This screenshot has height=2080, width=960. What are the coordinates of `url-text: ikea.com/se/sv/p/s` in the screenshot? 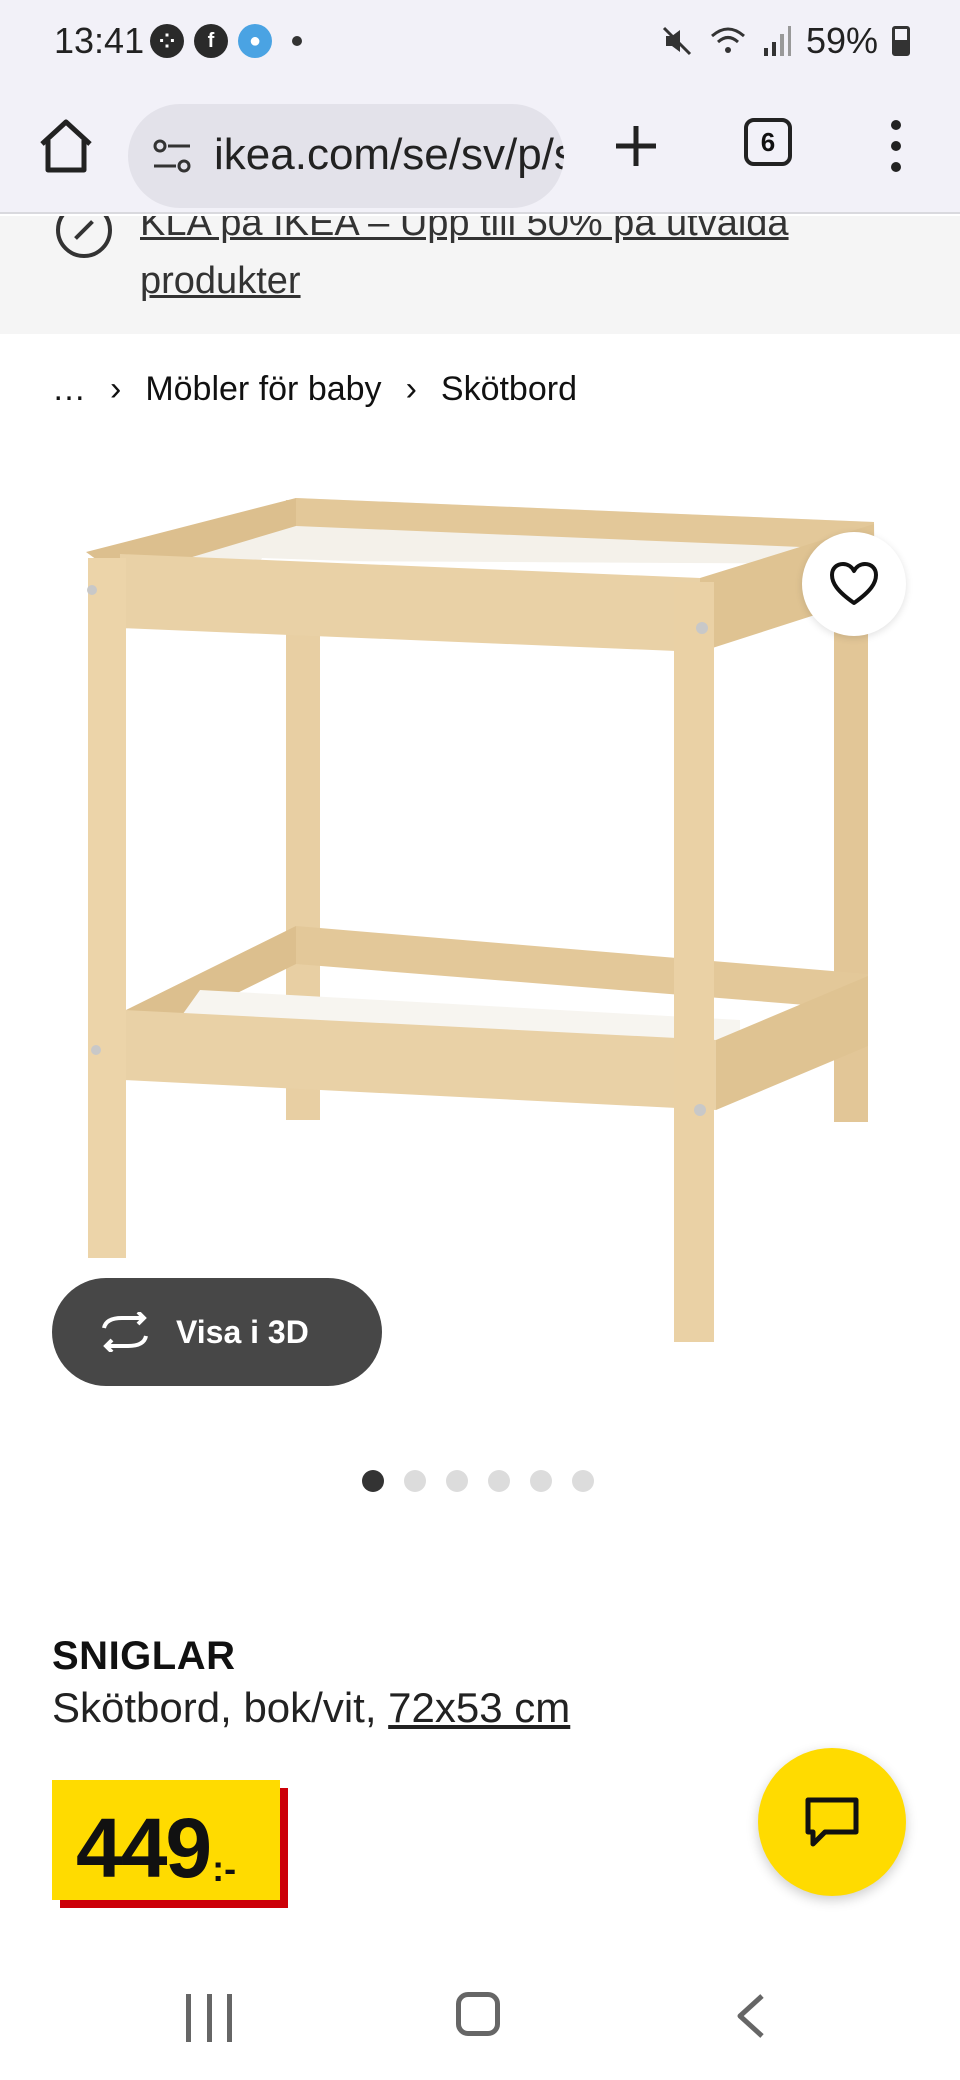 It's located at (389, 155).